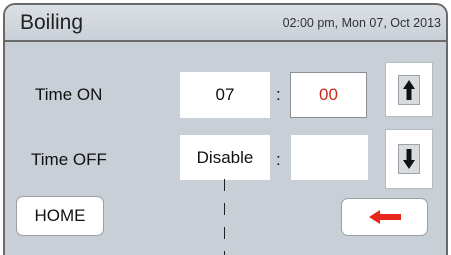 The width and height of the screenshot is (451, 255). I want to click on time-on-minute-field: 00, so click(328, 95).